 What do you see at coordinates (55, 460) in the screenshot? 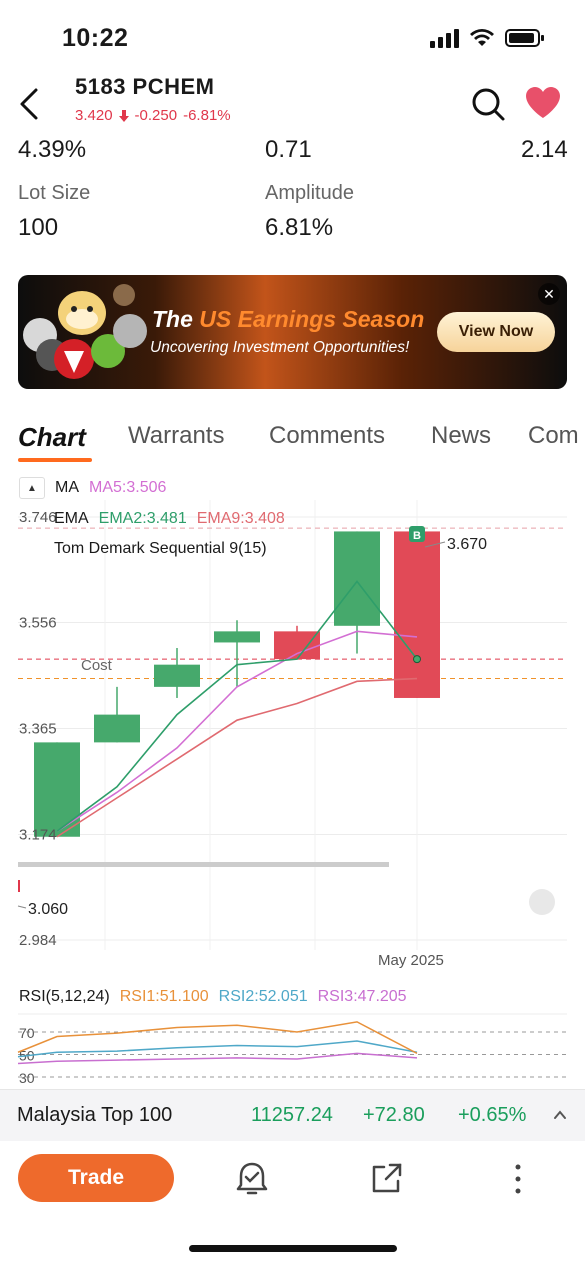
I see `tab-active-indicator` at bounding box center [55, 460].